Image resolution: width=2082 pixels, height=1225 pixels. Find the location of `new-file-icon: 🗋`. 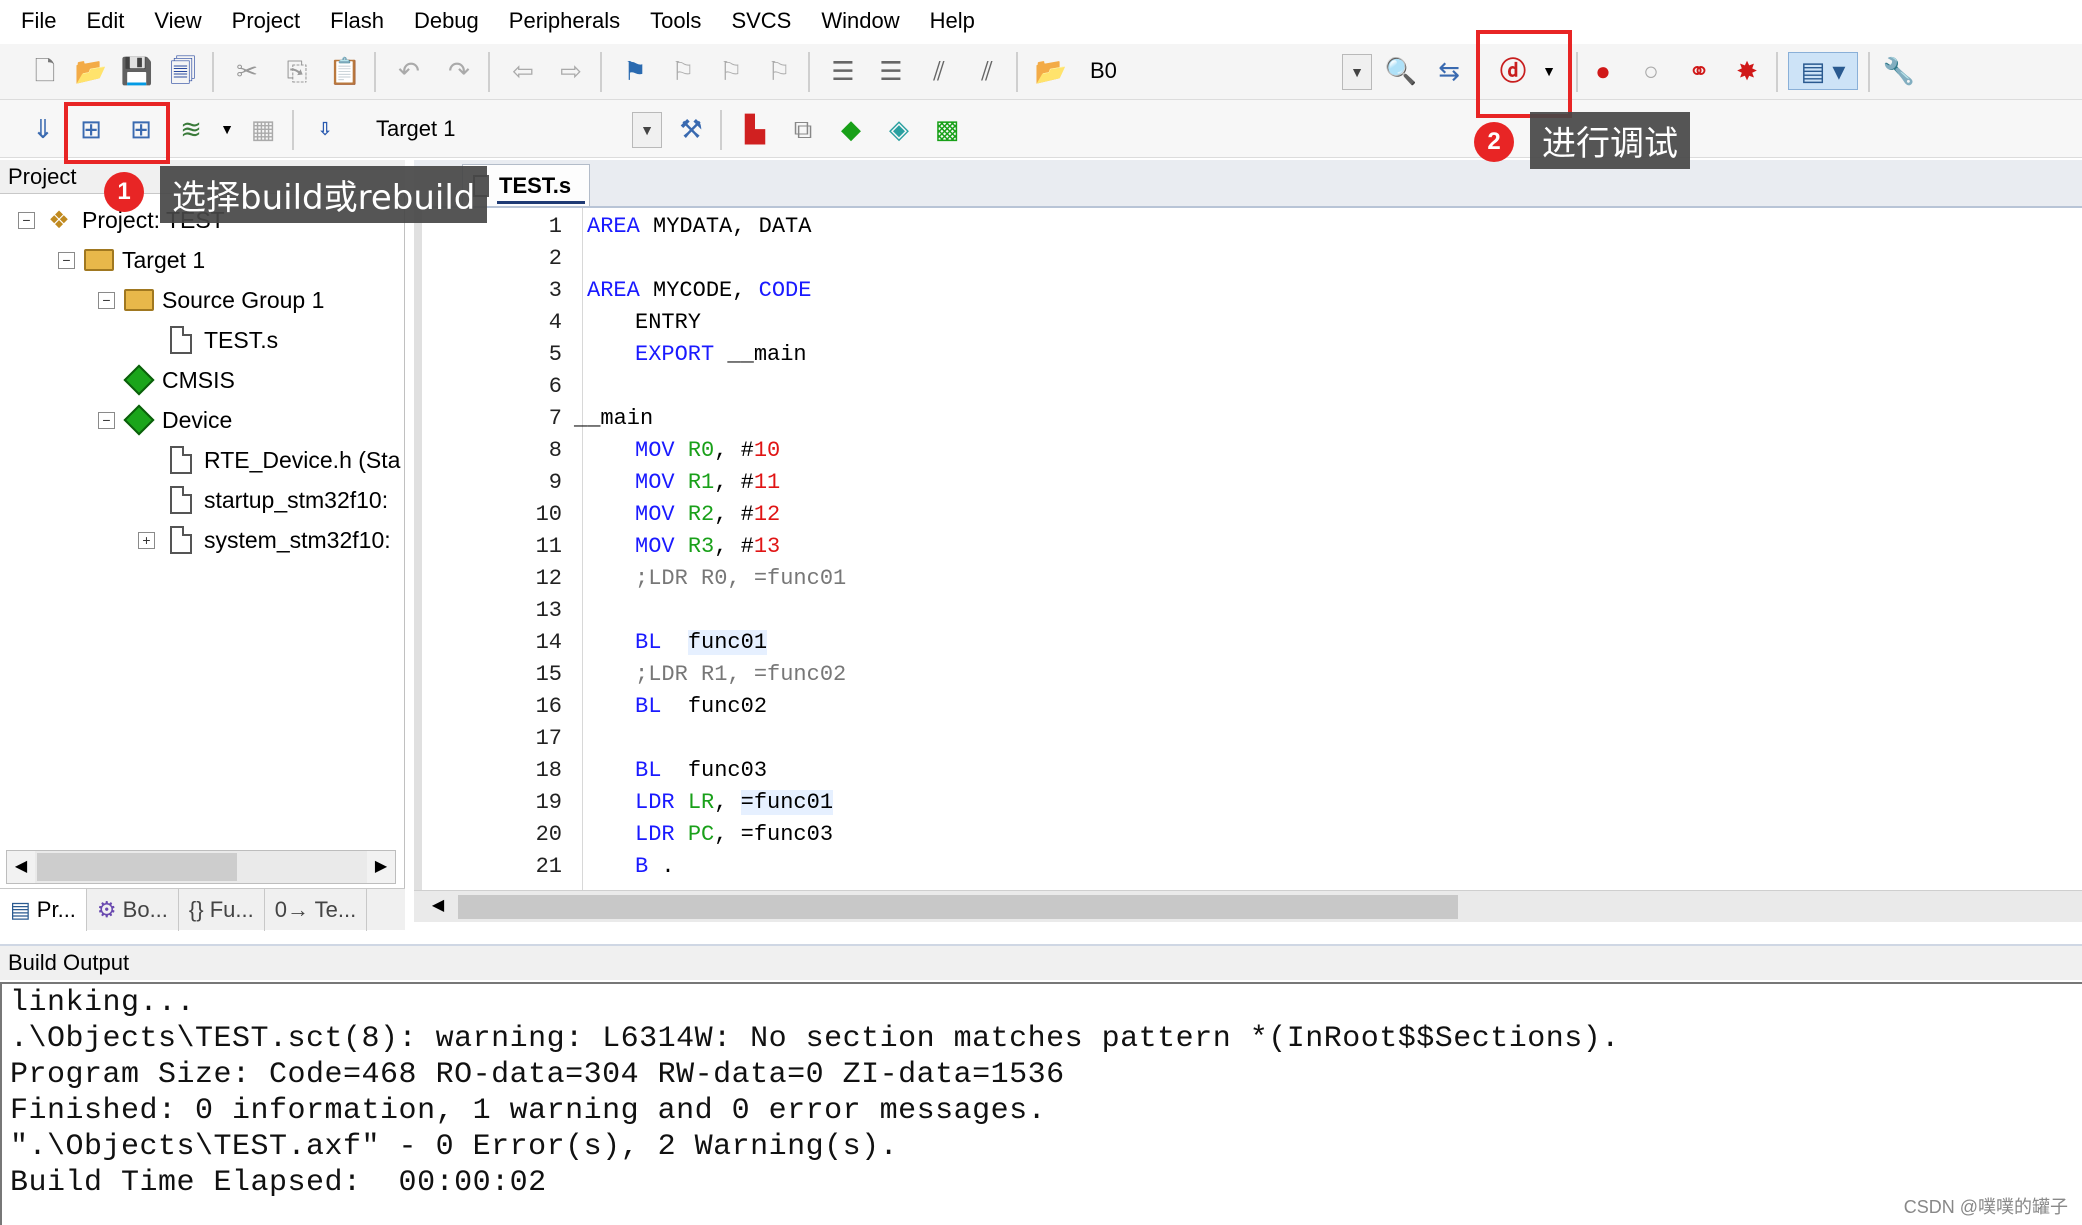

new-file-icon: 🗋 is located at coordinates (45, 71).